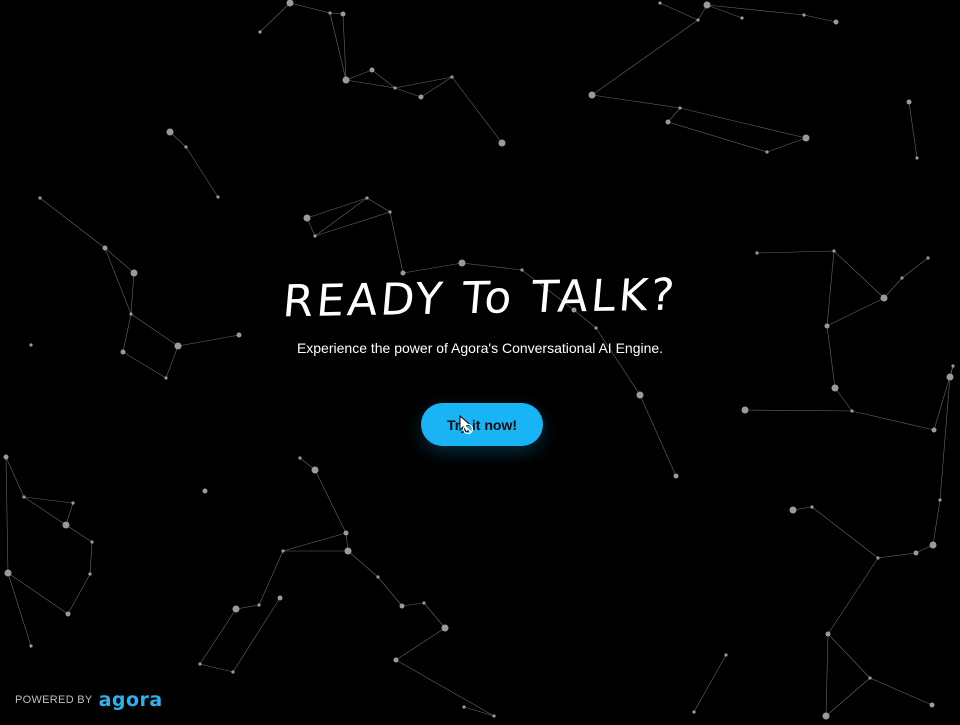 The image size is (960, 725). Describe the element at coordinates (482, 424) in the screenshot. I see `try-it-now-button: Try it now!` at that location.